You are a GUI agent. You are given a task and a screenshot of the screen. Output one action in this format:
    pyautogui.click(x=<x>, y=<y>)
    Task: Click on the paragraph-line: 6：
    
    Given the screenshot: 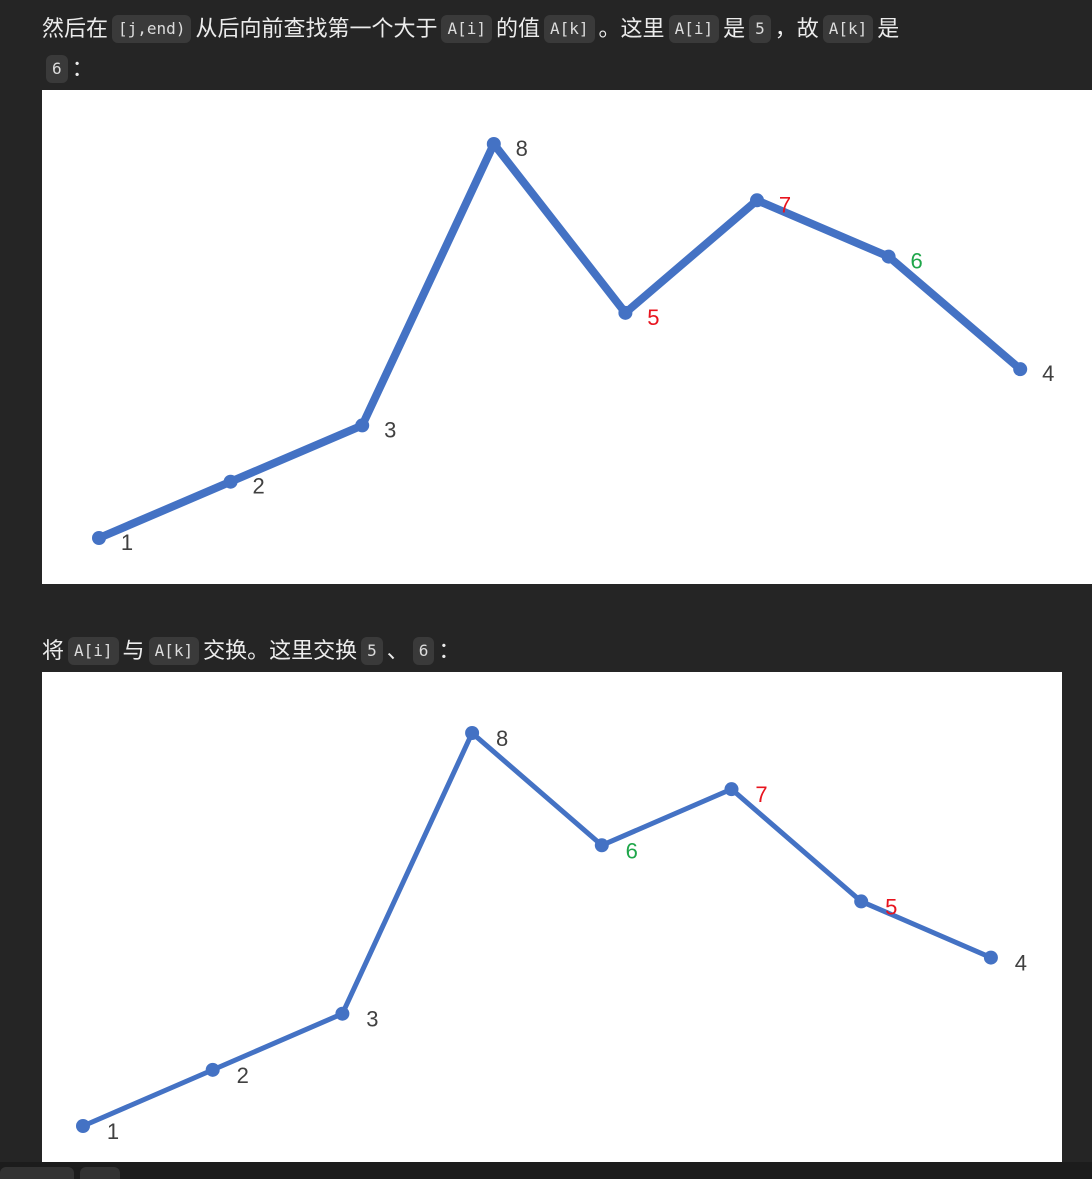 What is the action you would take?
    pyautogui.click(x=562, y=70)
    